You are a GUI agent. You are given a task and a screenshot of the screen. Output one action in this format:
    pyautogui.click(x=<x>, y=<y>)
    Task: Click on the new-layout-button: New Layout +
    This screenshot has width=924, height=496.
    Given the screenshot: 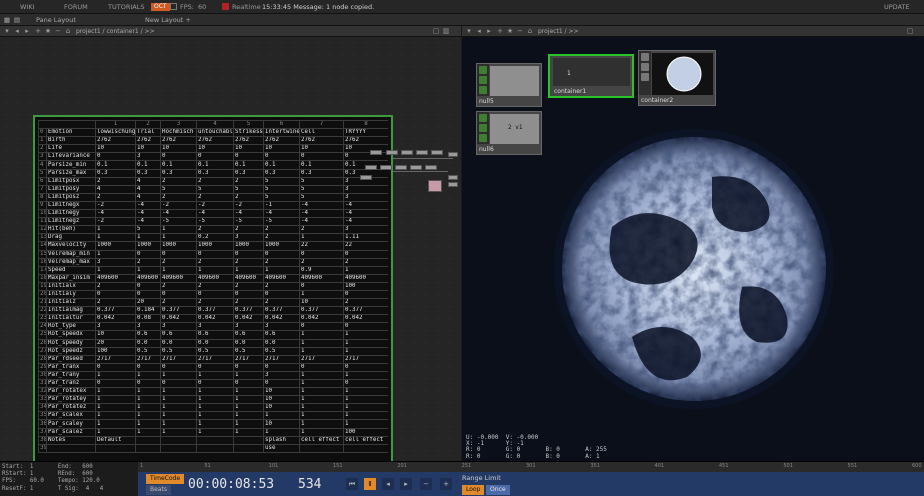 What is the action you would take?
    pyautogui.click(x=168, y=20)
    